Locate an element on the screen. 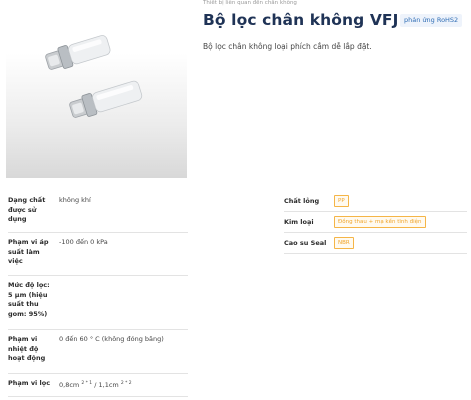 The image size is (471, 400). material-label: Cao su Seal is located at coordinates (305, 243).